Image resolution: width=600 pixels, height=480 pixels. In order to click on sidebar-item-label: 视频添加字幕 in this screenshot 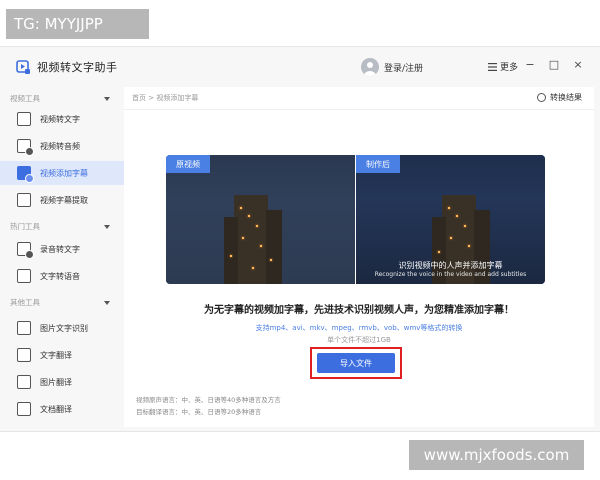, I will do `click(64, 173)`.